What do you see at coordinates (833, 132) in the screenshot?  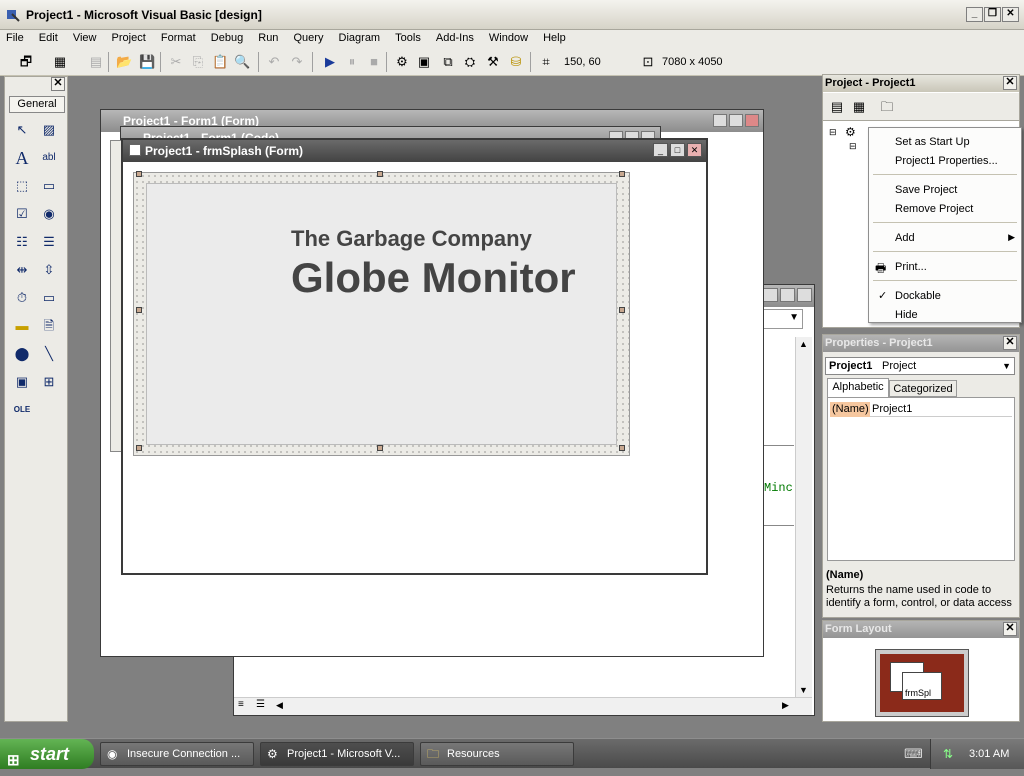 I see `tree-collapse-icon: ⊟` at bounding box center [833, 132].